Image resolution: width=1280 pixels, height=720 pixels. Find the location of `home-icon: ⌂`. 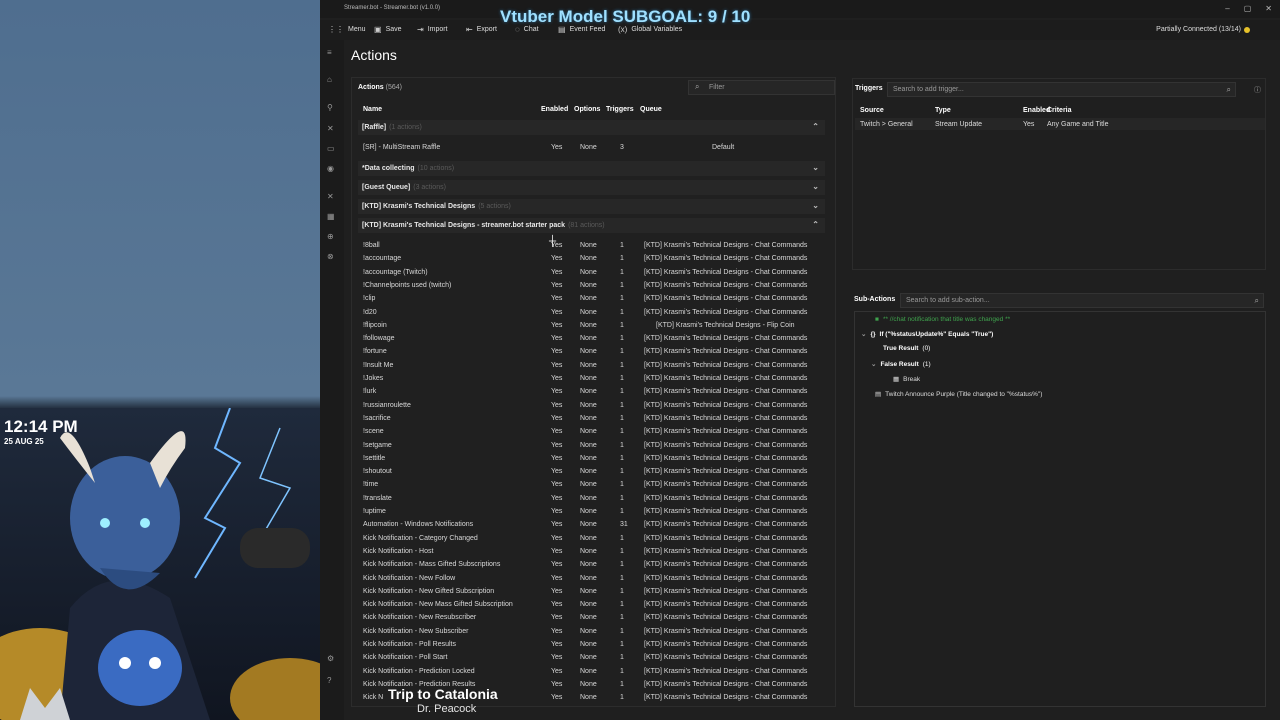

home-icon: ⌂ is located at coordinates (329, 79).